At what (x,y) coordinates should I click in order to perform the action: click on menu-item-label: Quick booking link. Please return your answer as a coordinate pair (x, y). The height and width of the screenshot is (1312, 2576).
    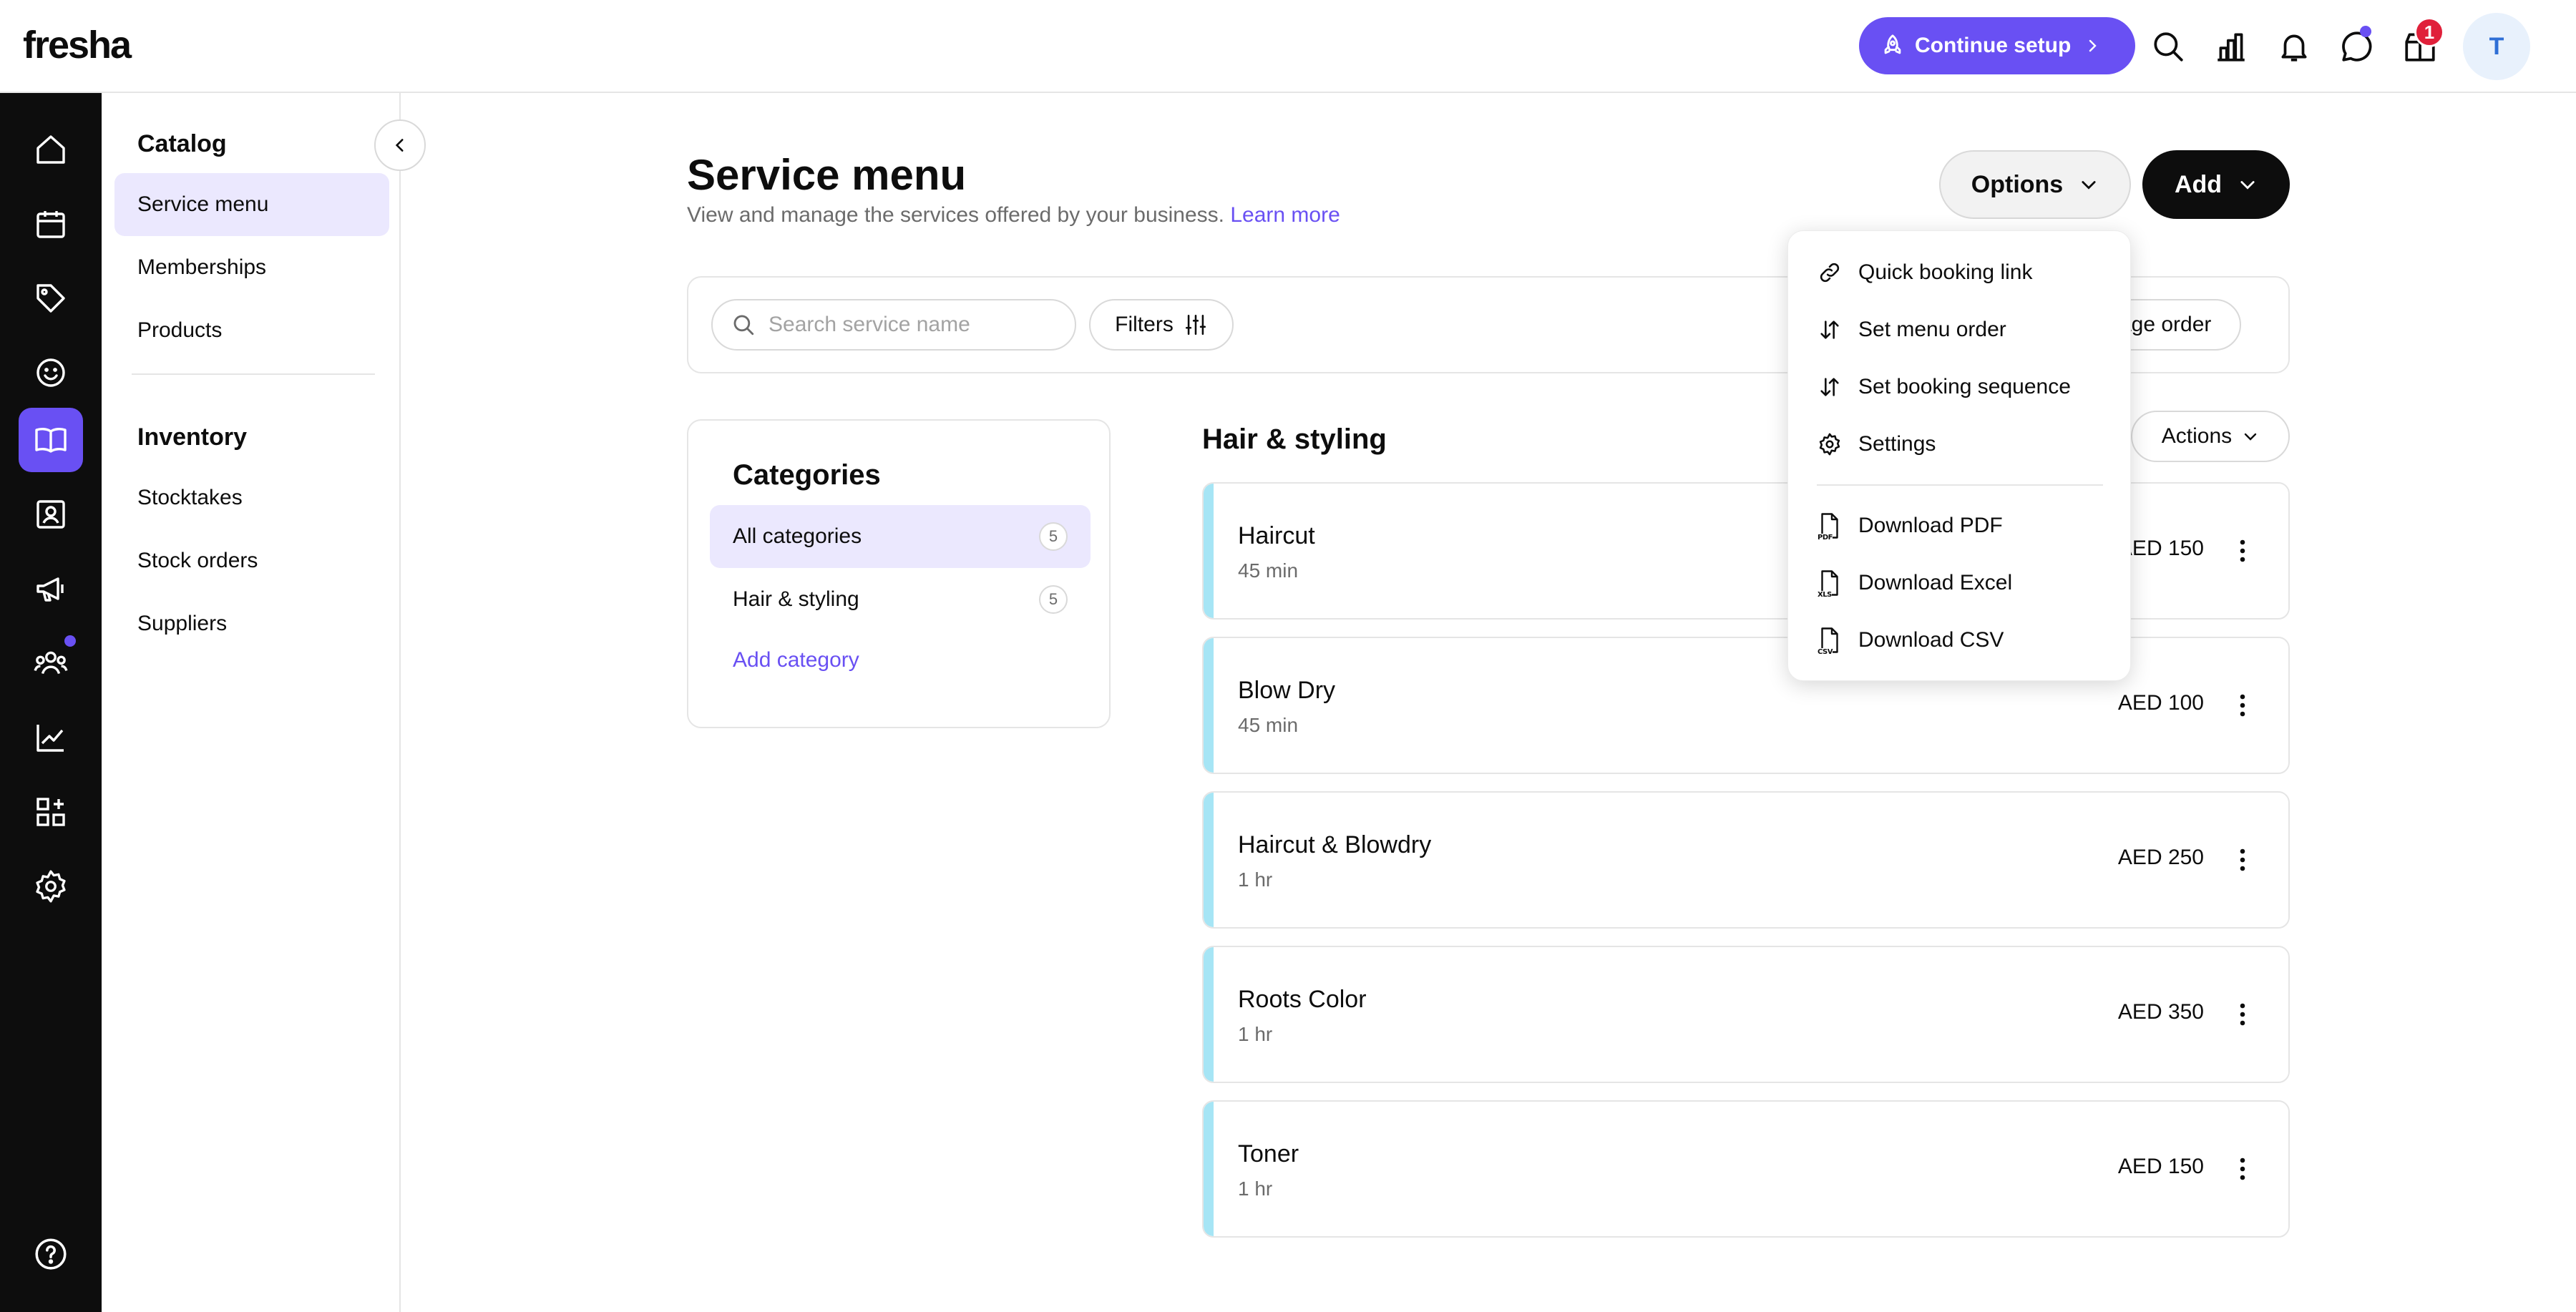
    Looking at the image, I should click on (1945, 272).